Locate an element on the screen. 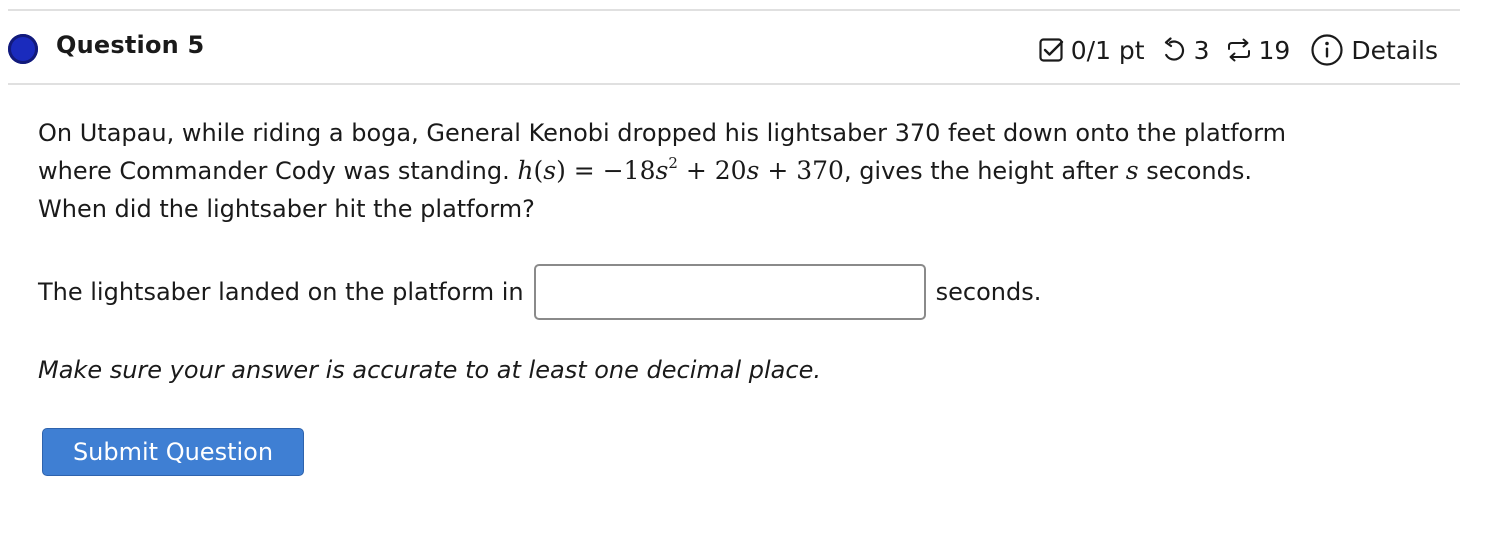 This screenshot has width=1494, height=542. formula-coef-b: 20 is located at coordinates (730, 170).